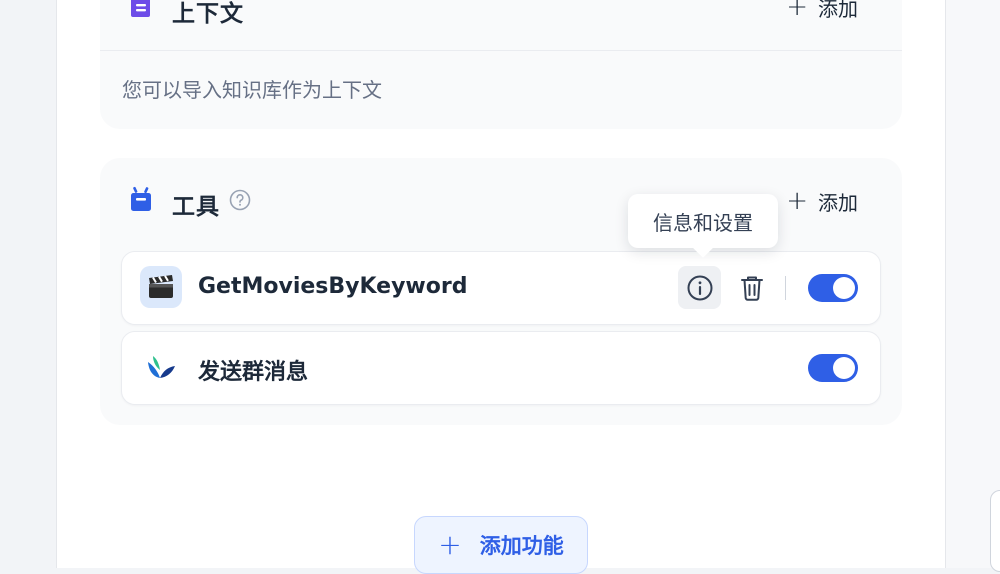 The width and height of the screenshot is (1000, 574). Describe the element at coordinates (838, 202) in the screenshot. I see `tools-add-label: 添加` at that location.